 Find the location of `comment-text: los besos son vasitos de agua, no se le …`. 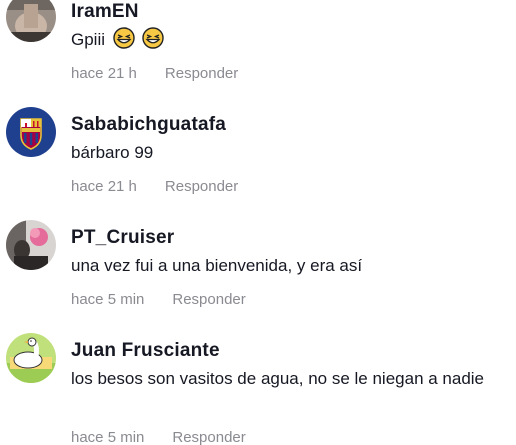

comment-text: los besos son vasitos de agua, no se le … is located at coordinates (278, 378).